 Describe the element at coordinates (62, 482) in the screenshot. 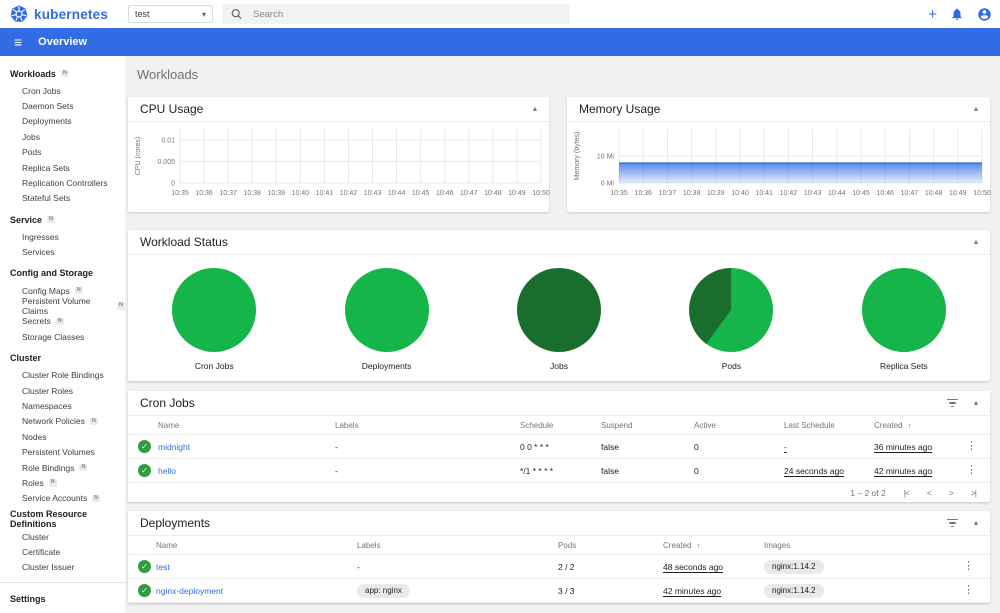

I see `sidebar-item-roles: Roles N` at that location.